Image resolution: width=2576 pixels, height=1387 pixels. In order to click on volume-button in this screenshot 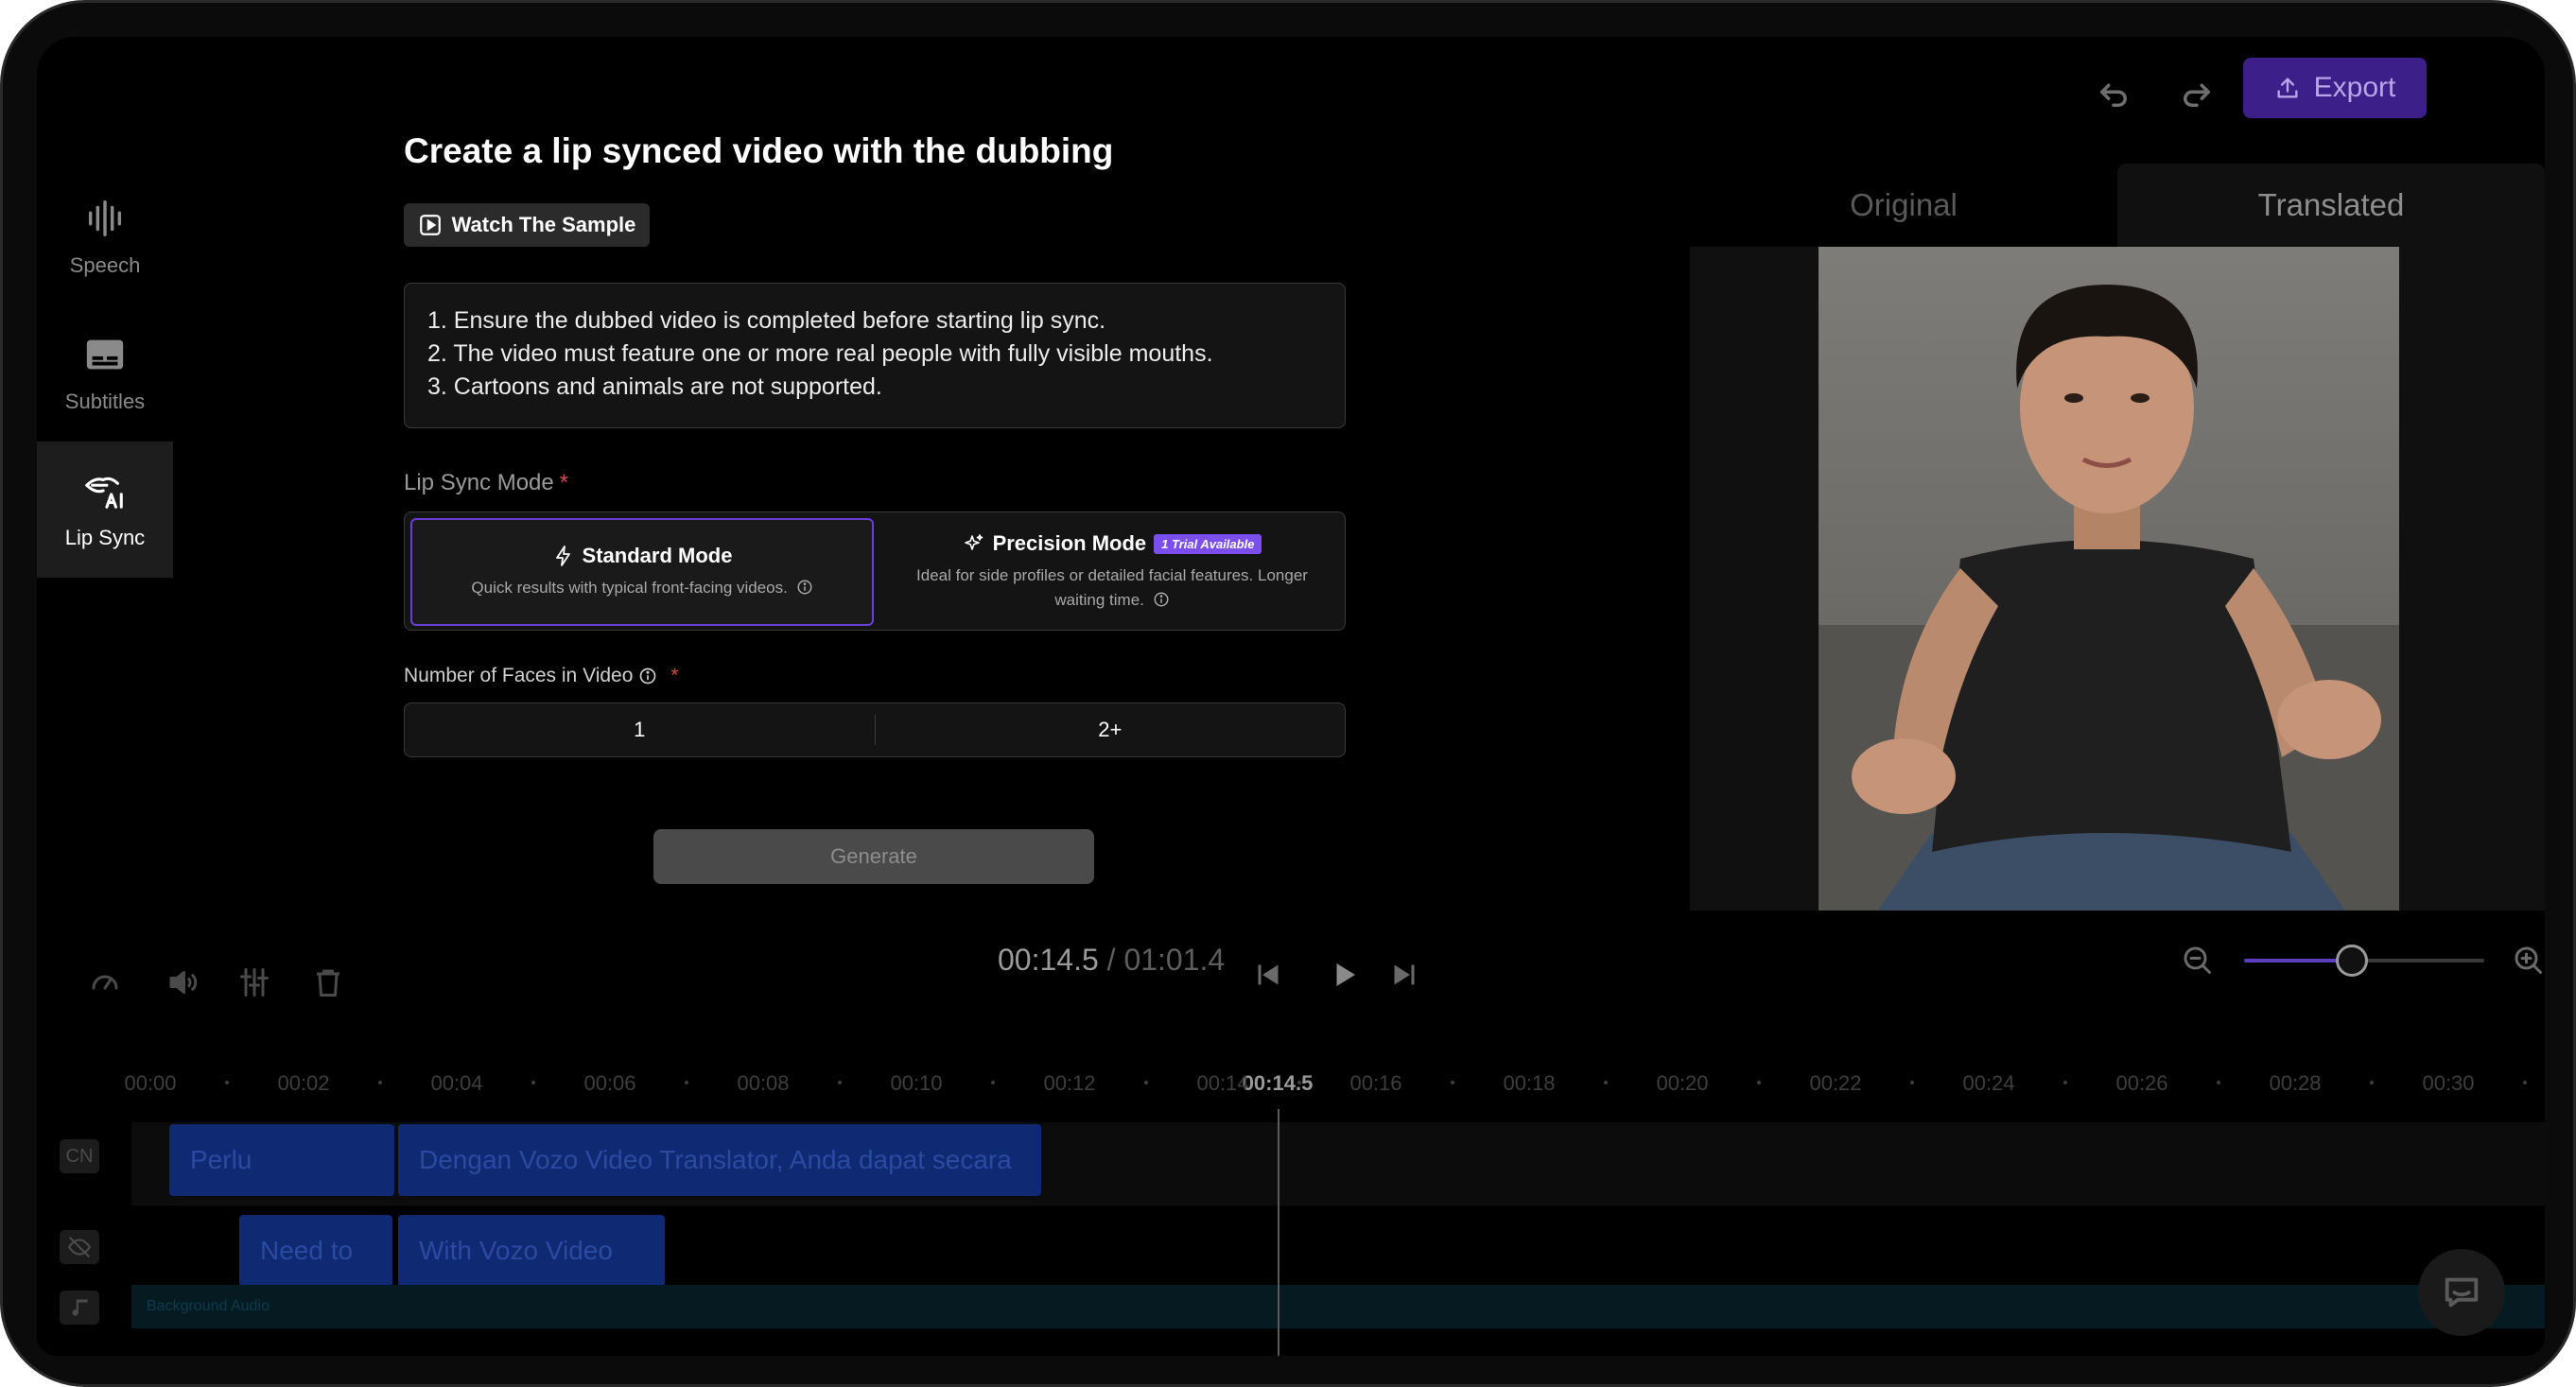, I will do `click(182, 982)`.